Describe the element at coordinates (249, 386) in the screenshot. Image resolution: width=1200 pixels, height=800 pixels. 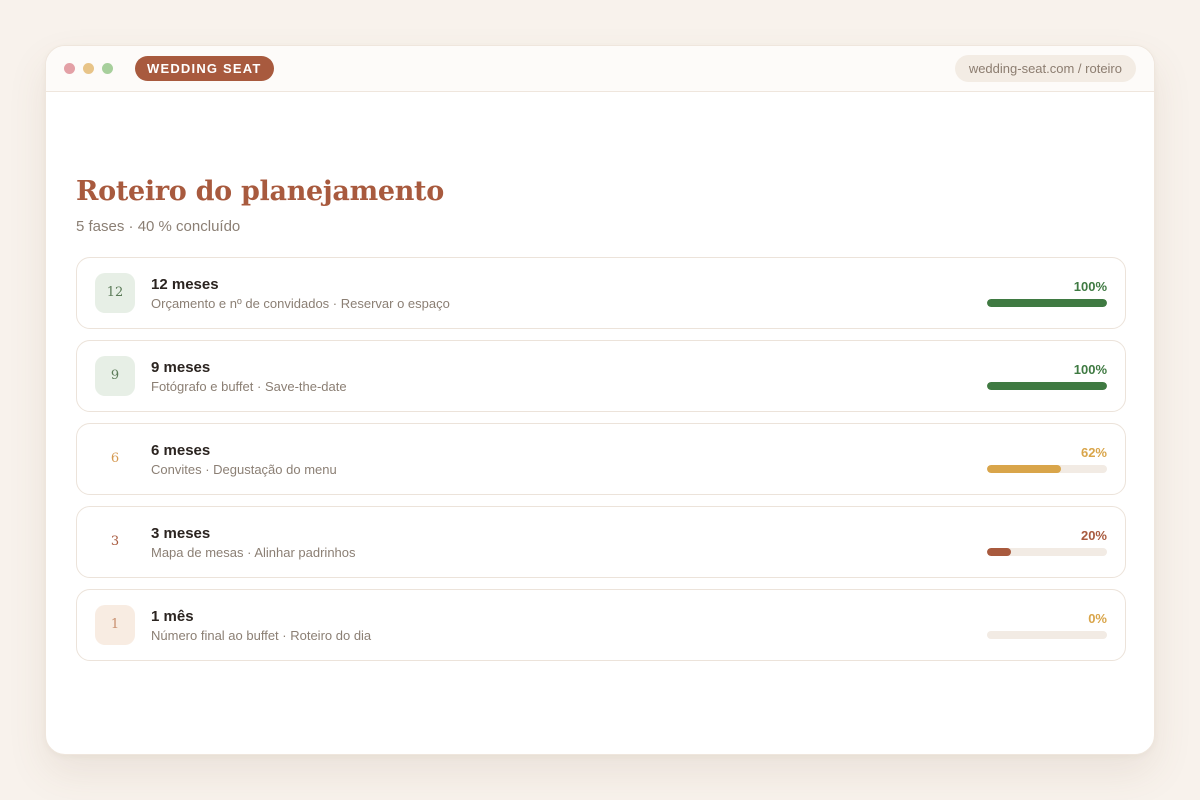
I see `phase-tasks: Fotógrafo e buffet · Save-the-date` at that location.